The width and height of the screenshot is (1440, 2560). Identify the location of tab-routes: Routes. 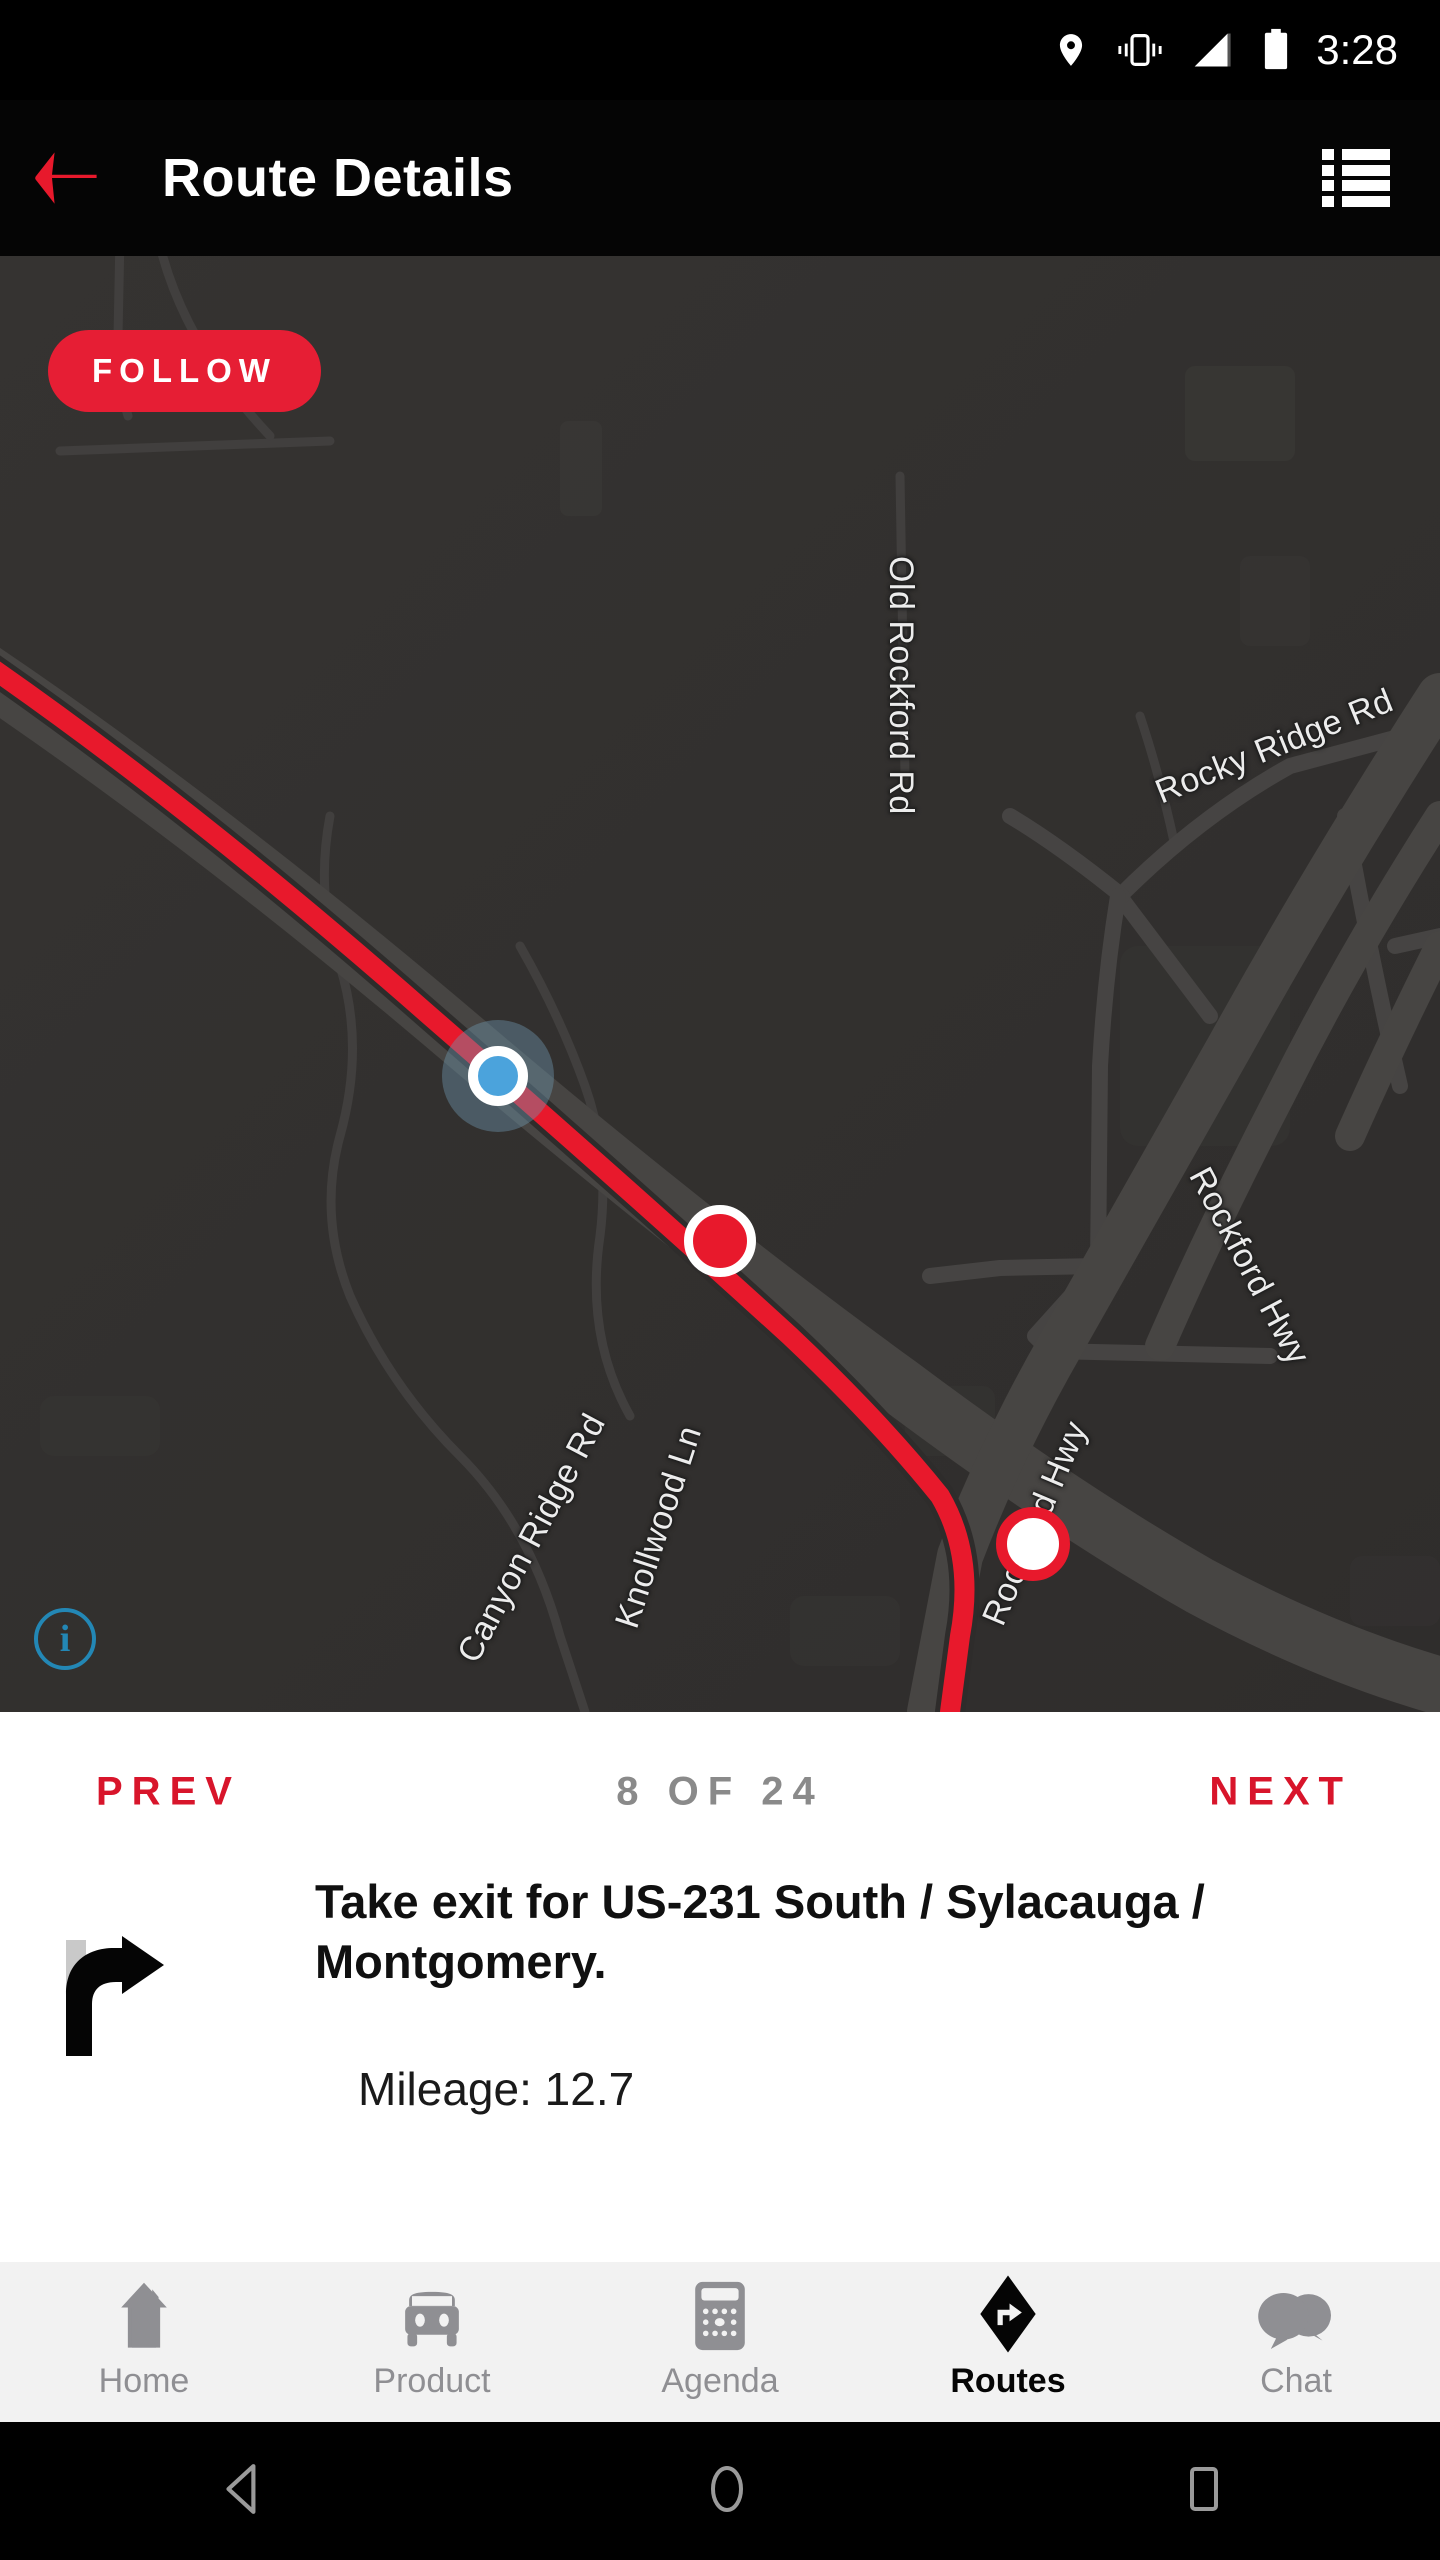
(1008, 2342).